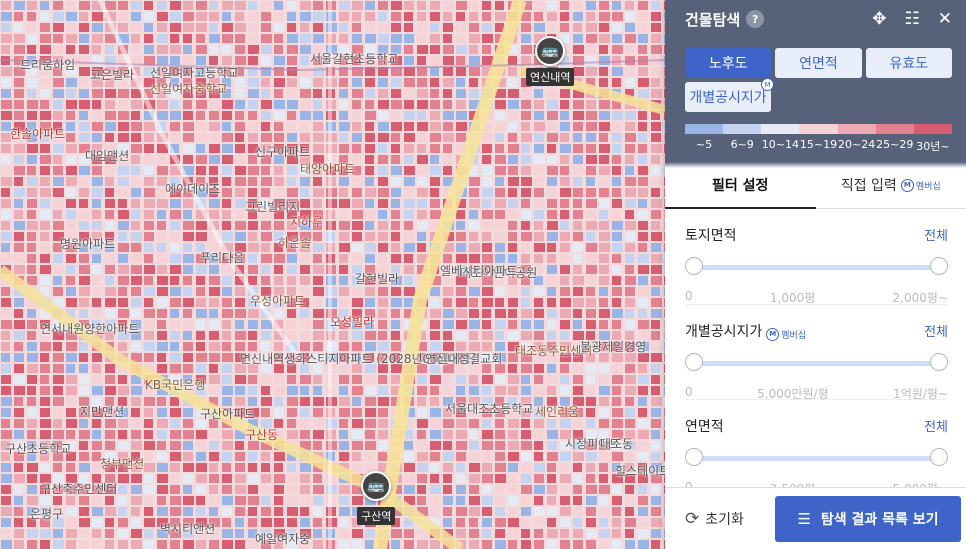 The image size is (966, 549). What do you see at coordinates (38, 134) in the screenshot?
I see `map-place-label: 한솔아파트` at bounding box center [38, 134].